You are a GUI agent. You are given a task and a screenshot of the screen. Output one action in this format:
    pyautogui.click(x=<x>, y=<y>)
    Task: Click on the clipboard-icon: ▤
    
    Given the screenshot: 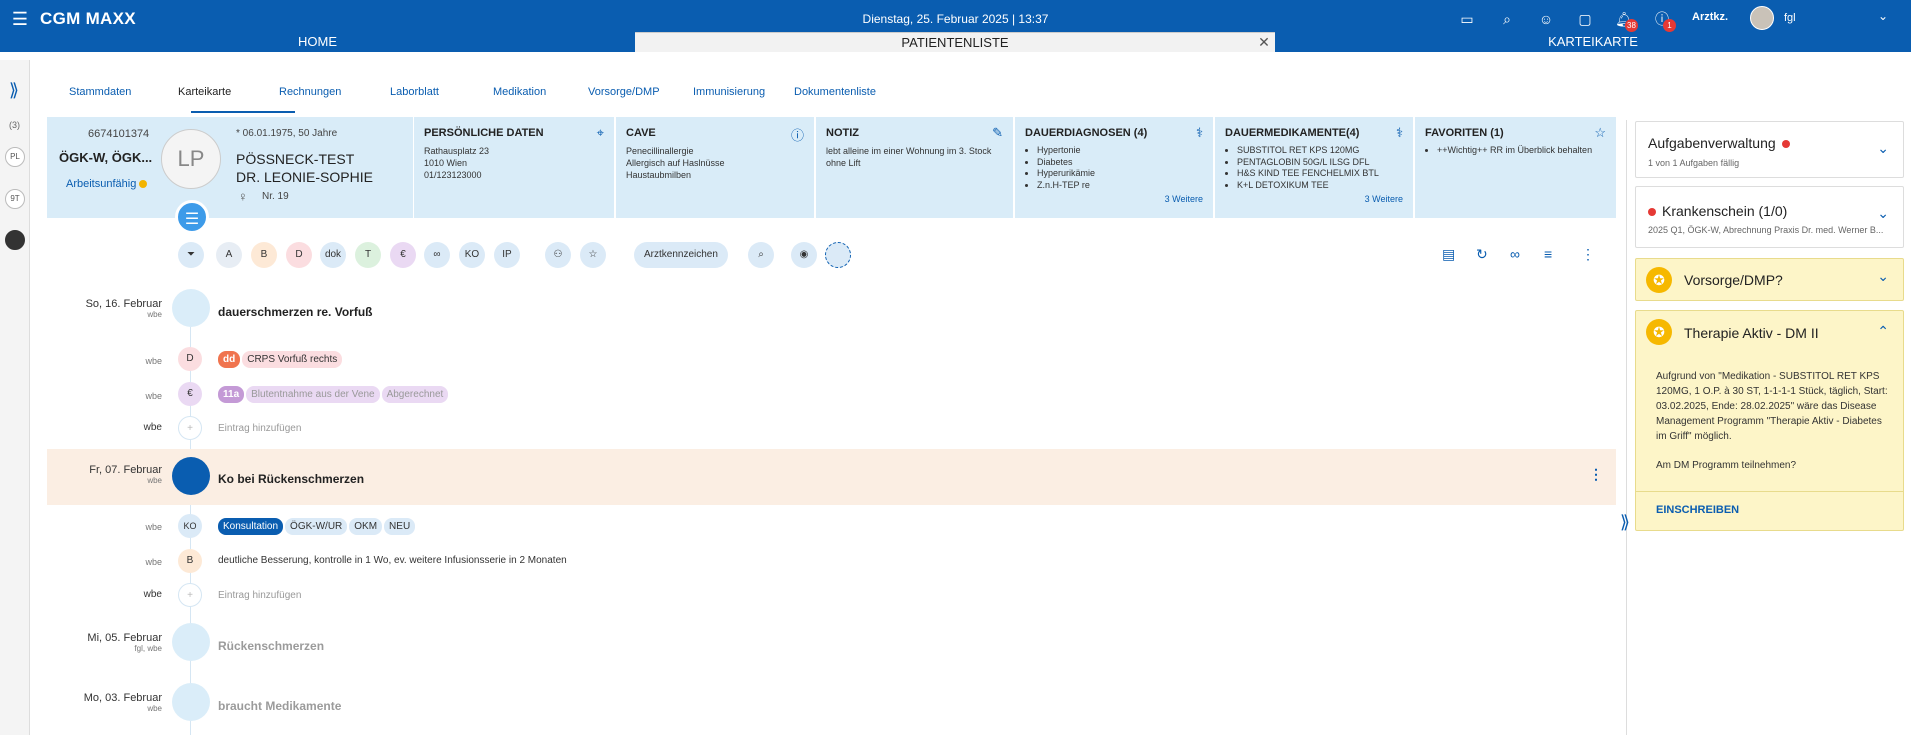 What is the action you would take?
    pyautogui.click(x=1448, y=254)
    